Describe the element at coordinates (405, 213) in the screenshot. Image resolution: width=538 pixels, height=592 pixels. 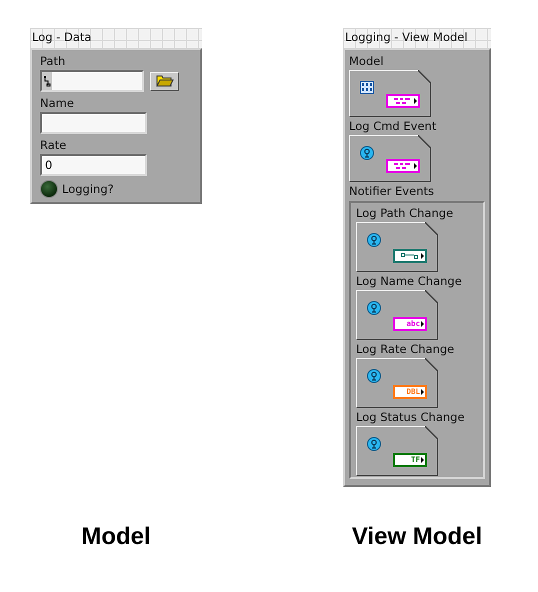
I see `control-label: Log Path Change` at that location.